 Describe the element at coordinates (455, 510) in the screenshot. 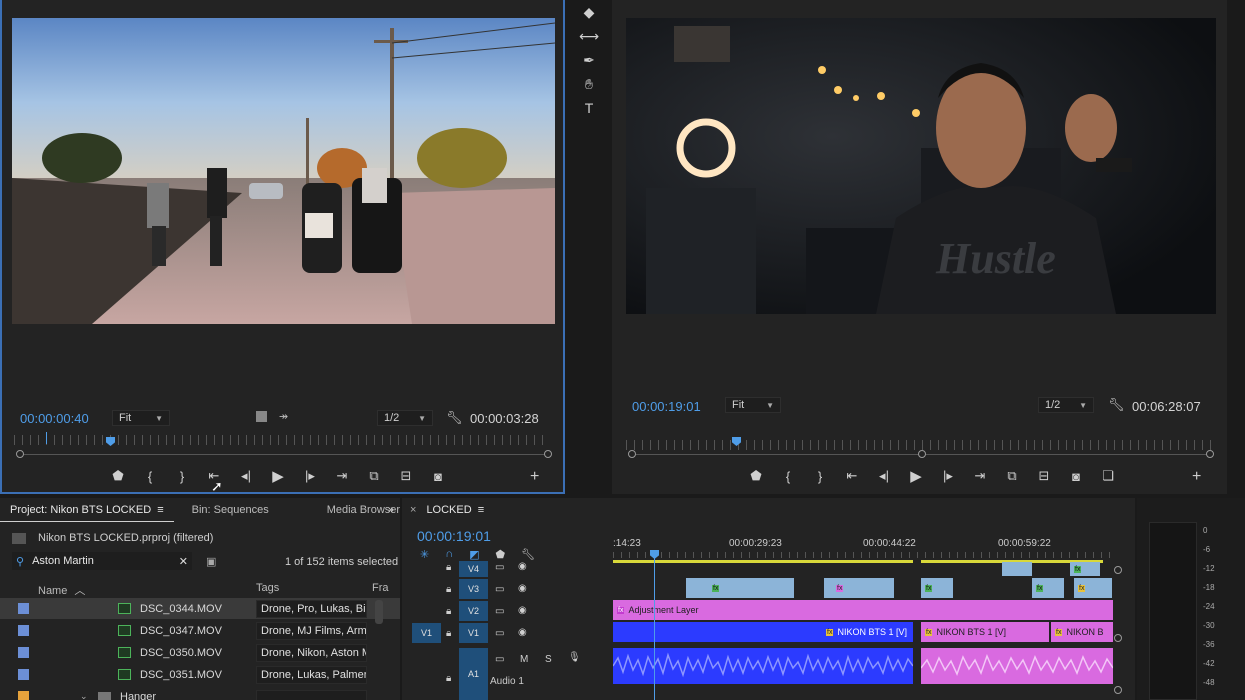

I see `tab-sequence: LOCKED ≡` at that location.